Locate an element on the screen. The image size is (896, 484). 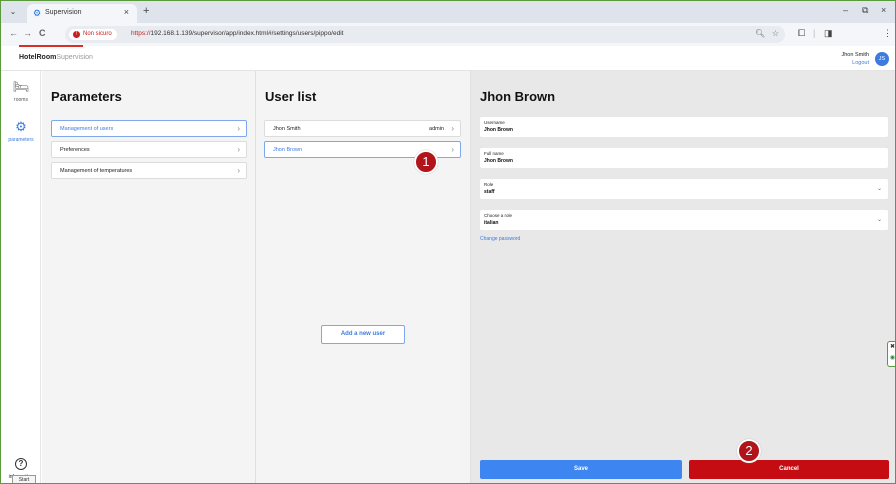
avatar: JS is located at coordinates (882, 59).